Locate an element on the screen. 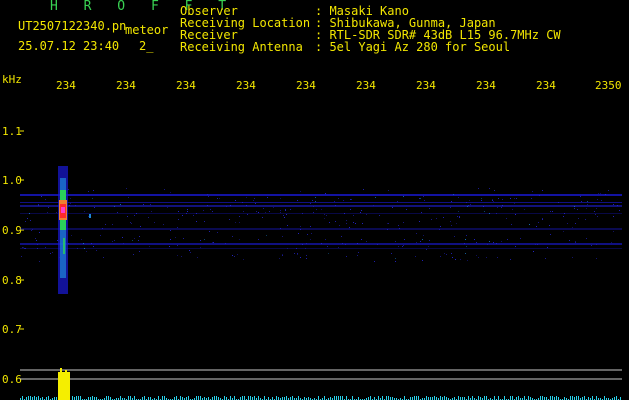  file-name: UT2507122340.pn is located at coordinates (72, 26).